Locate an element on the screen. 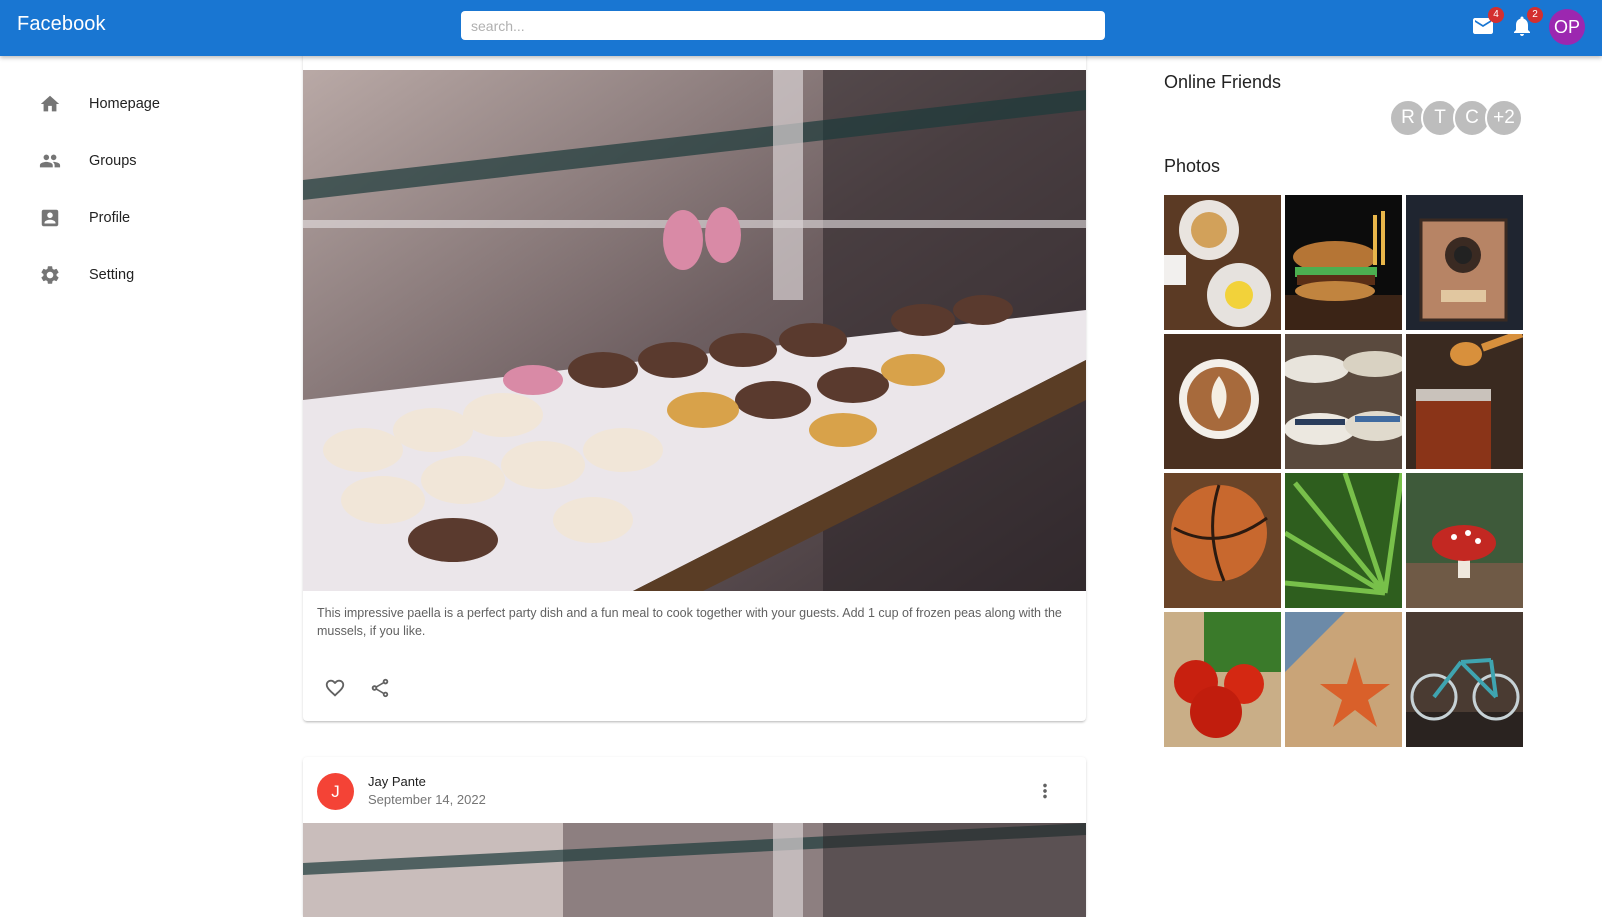  photo-bicycle is located at coordinates (1464, 679).